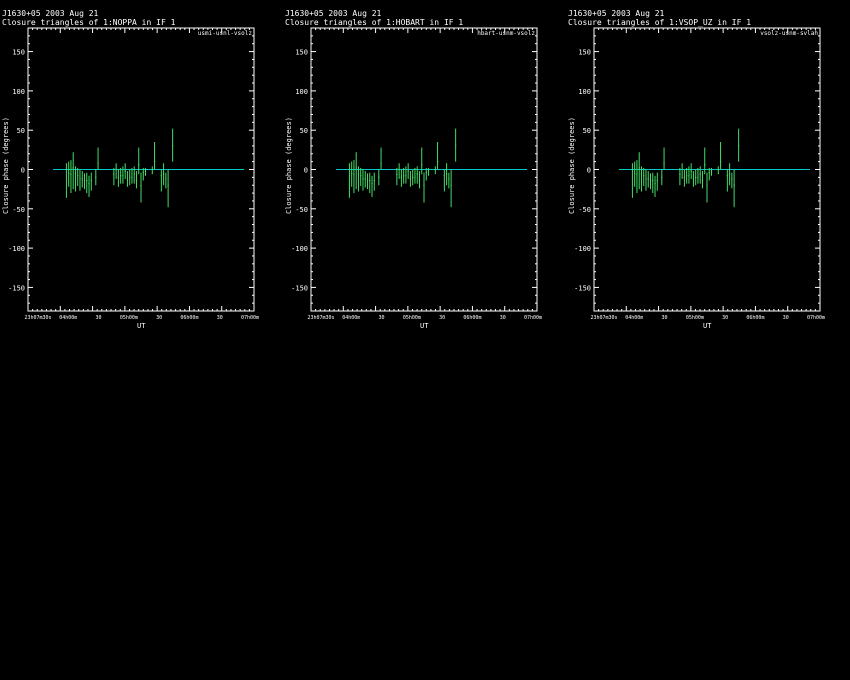  What do you see at coordinates (472, 318) in the screenshot?
I see `x-tick-label: 06h00m` at bounding box center [472, 318].